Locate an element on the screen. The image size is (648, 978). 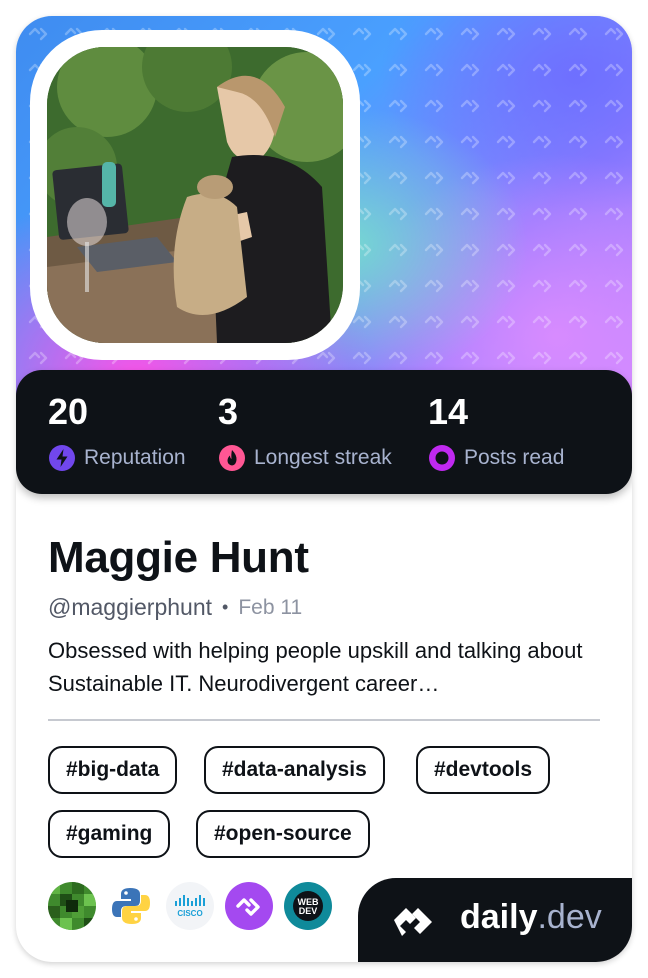
profile-meta: @maggierphunt • Feb 11 is located at coordinates (175, 607).